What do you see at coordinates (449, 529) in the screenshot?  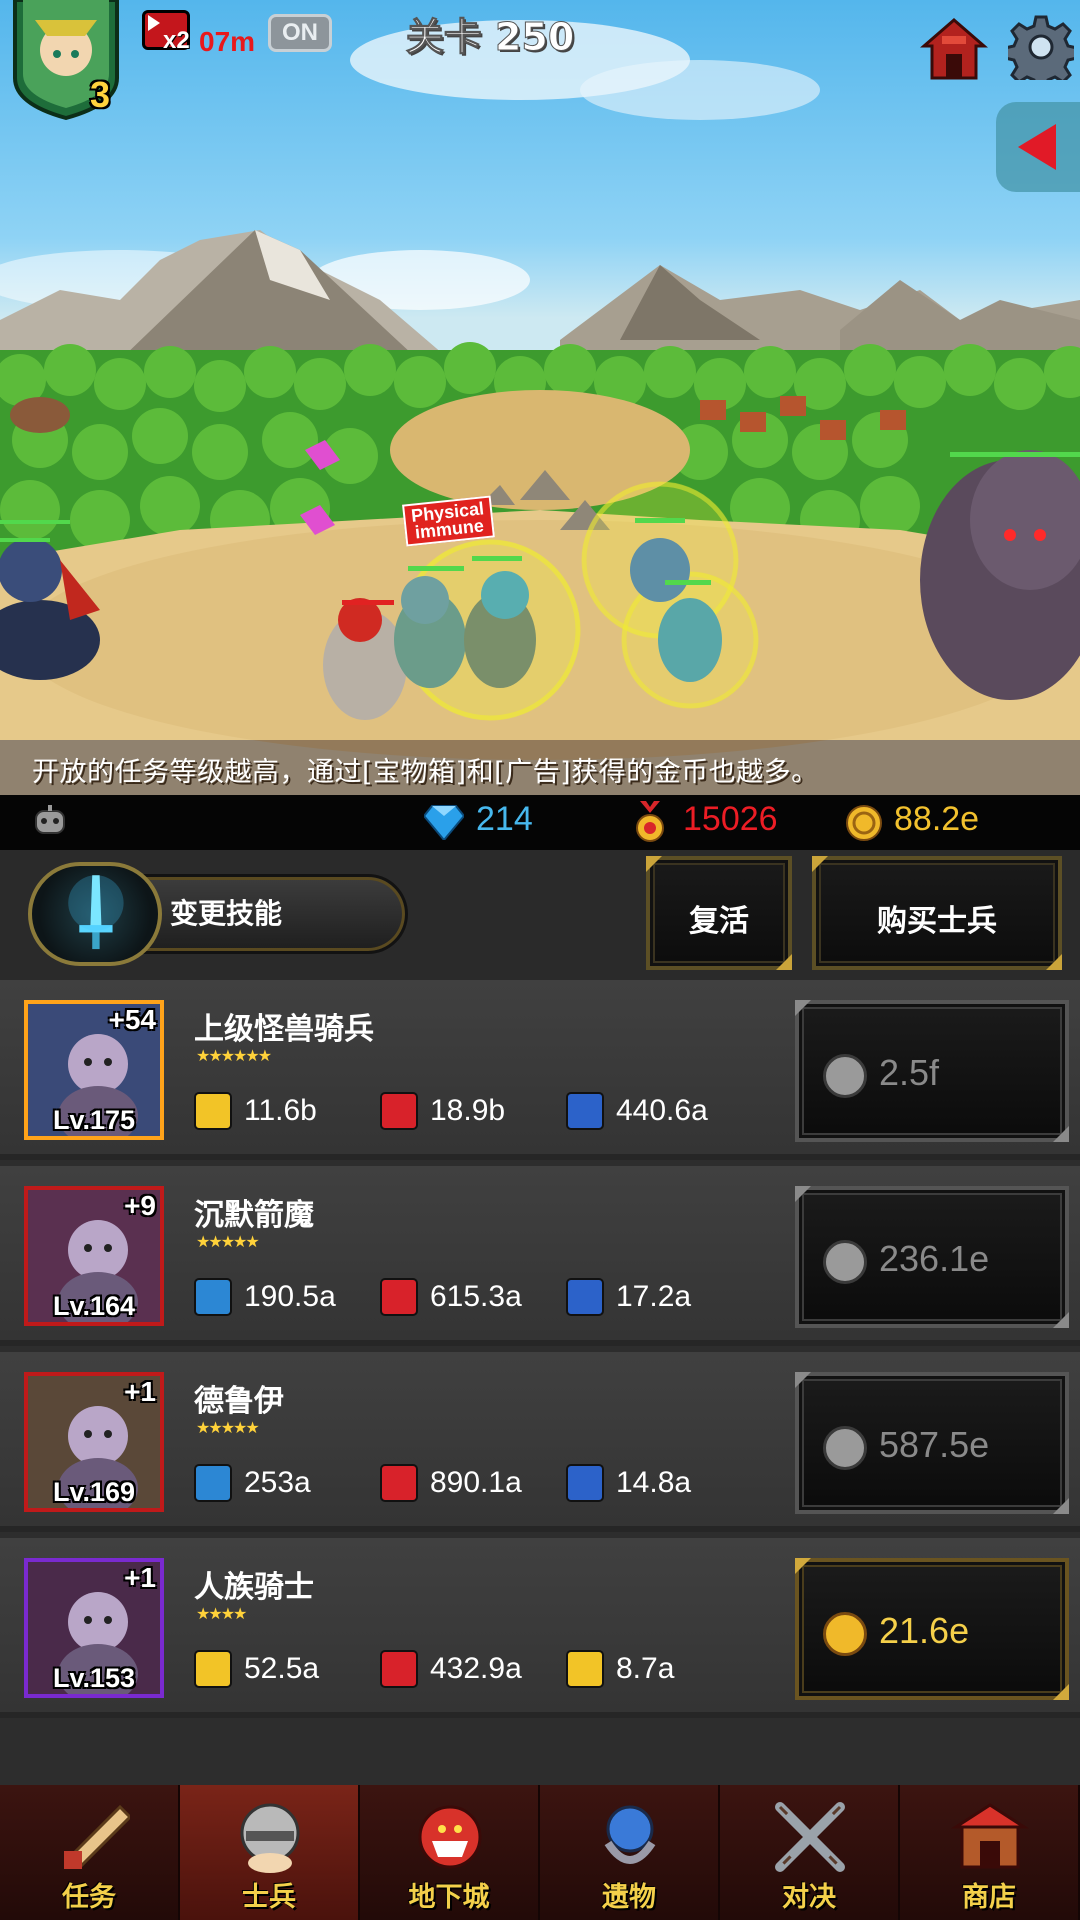 I see `status-tag-line2: immune` at bounding box center [449, 529].